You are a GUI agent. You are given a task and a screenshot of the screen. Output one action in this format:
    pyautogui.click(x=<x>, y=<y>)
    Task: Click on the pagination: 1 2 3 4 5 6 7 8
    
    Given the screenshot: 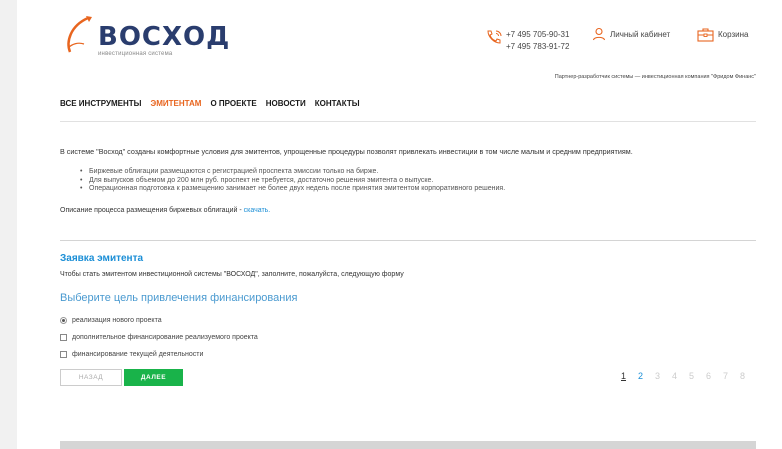 What is the action you would take?
    pyautogui.click(x=689, y=376)
    